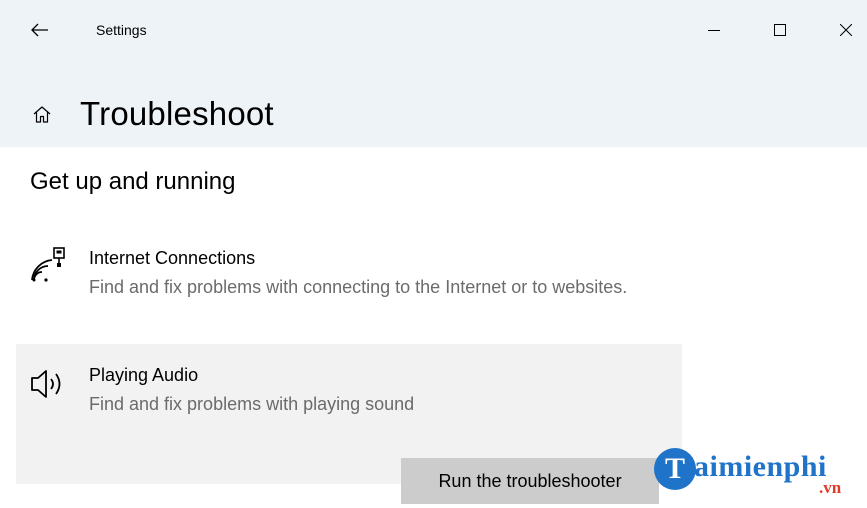 The image size is (867, 508). What do you see at coordinates (144, 375) in the screenshot?
I see `troubleshooter-name: Playing Audio` at bounding box center [144, 375].